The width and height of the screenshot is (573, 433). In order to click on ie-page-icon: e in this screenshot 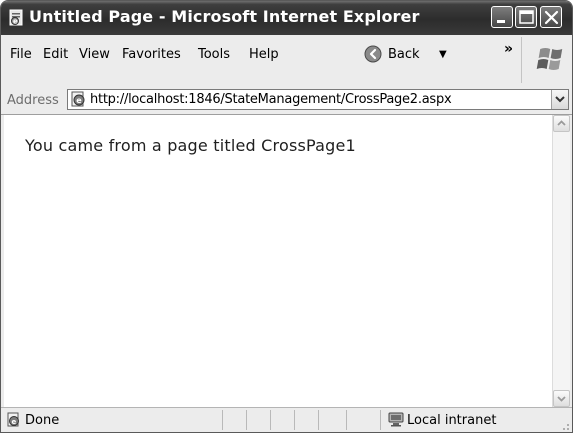, I will do `click(16, 18)`.